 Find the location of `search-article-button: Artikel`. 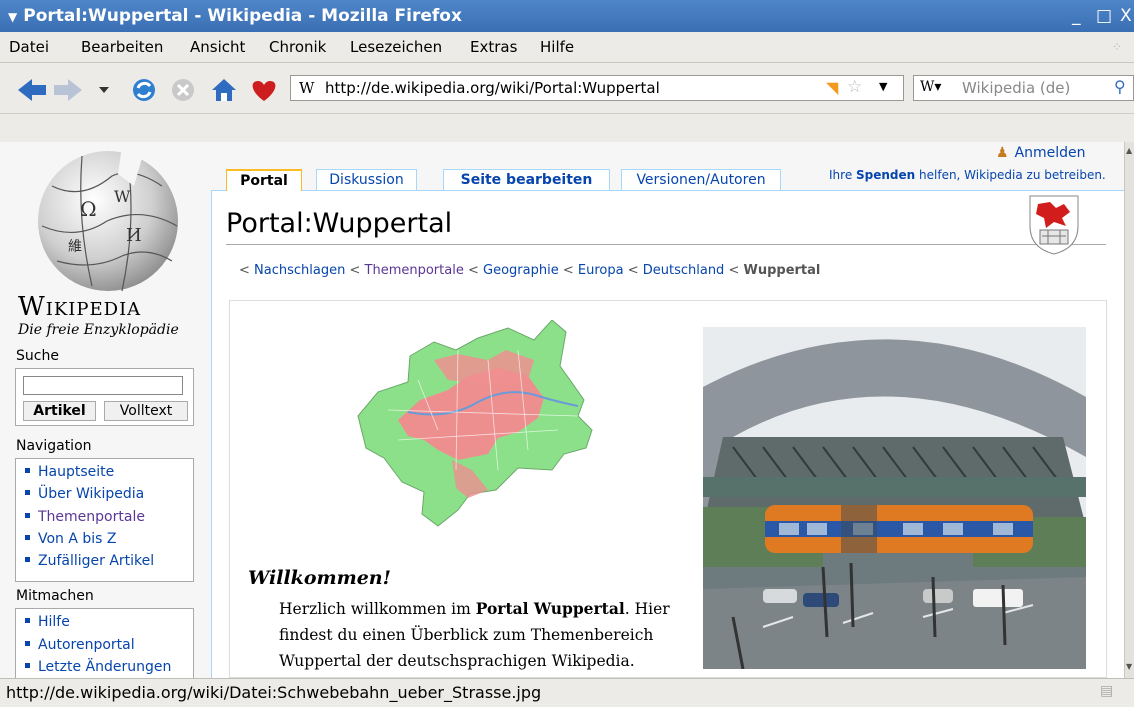

search-article-button: Artikel is located at coordinates (59, 411).